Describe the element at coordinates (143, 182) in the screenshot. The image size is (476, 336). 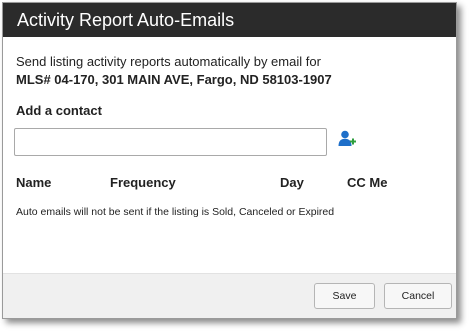
I see `column-header-frequency: Frequency` at that location.